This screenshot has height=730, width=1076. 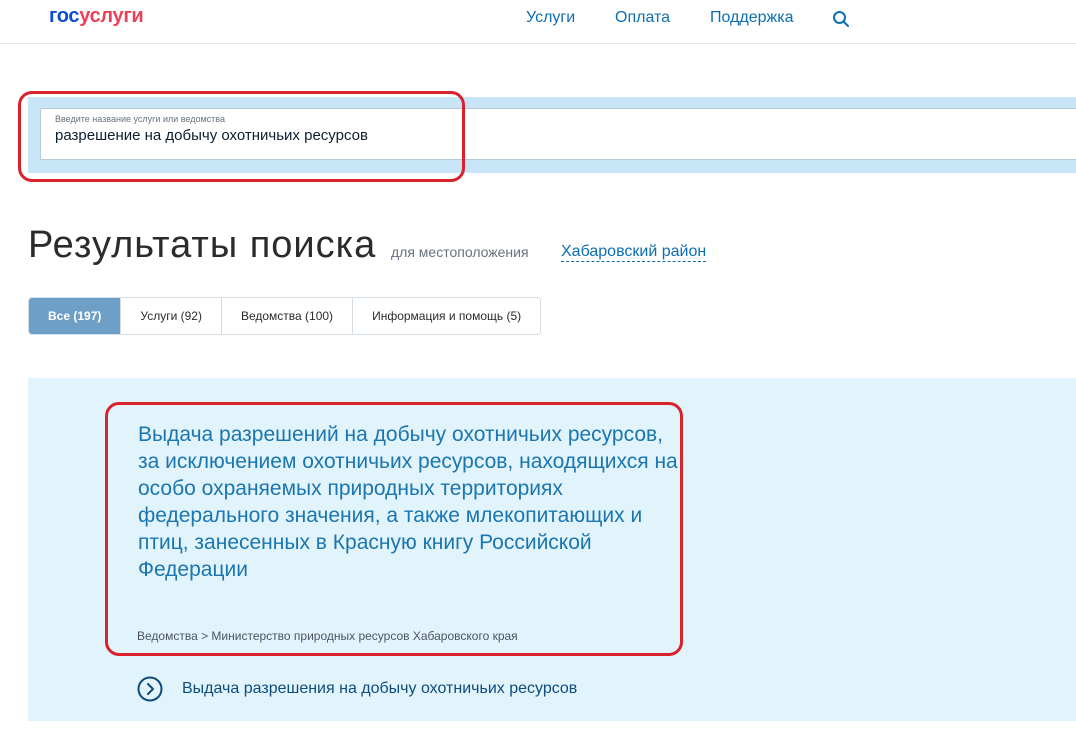 I want to click on tab-services: Услуги (92), so click(x=171, y=316).